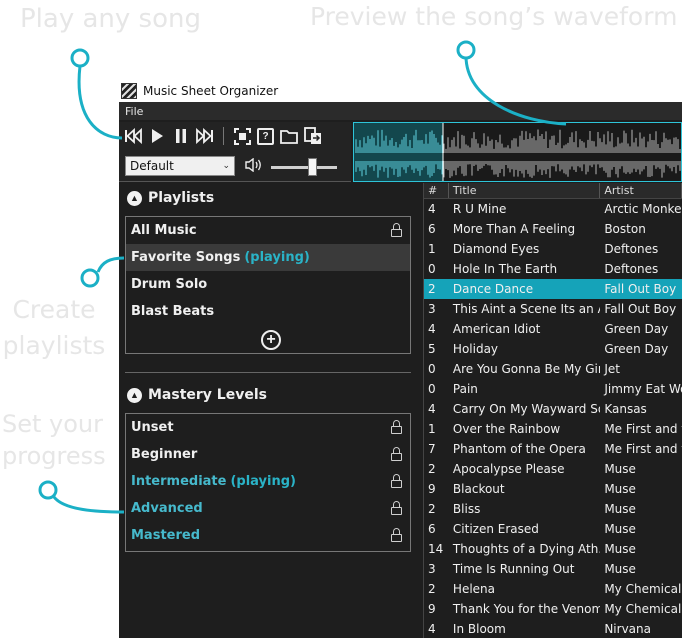  What do you see at coordinates (517, 152) in the screenshot?
I see `waveform-preview` at bounding box center [517, 152].